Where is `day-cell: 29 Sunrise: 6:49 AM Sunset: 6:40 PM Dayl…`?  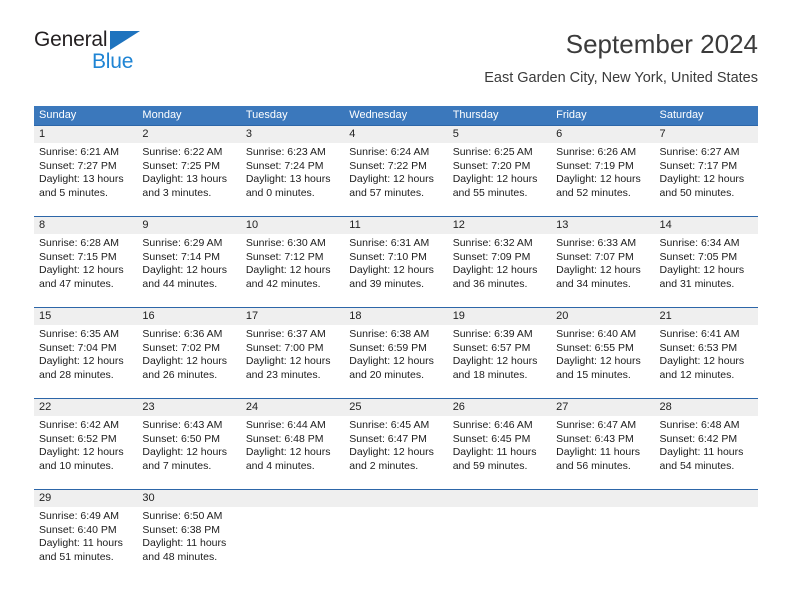
day-cell: 29 Sunrise: 6:49 AM Sunset: 6:40 PM Dayl… is located at coordinates (85, 535).